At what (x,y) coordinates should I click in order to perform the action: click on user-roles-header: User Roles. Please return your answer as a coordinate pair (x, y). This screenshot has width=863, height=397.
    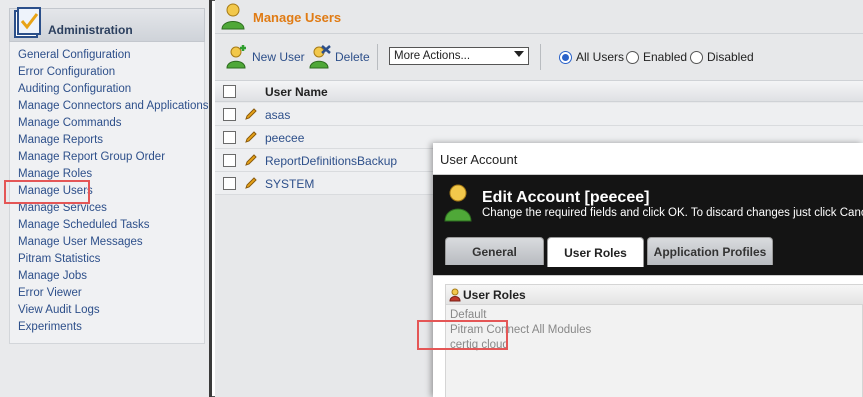
    Looking at the image, I should click on (654, 295).